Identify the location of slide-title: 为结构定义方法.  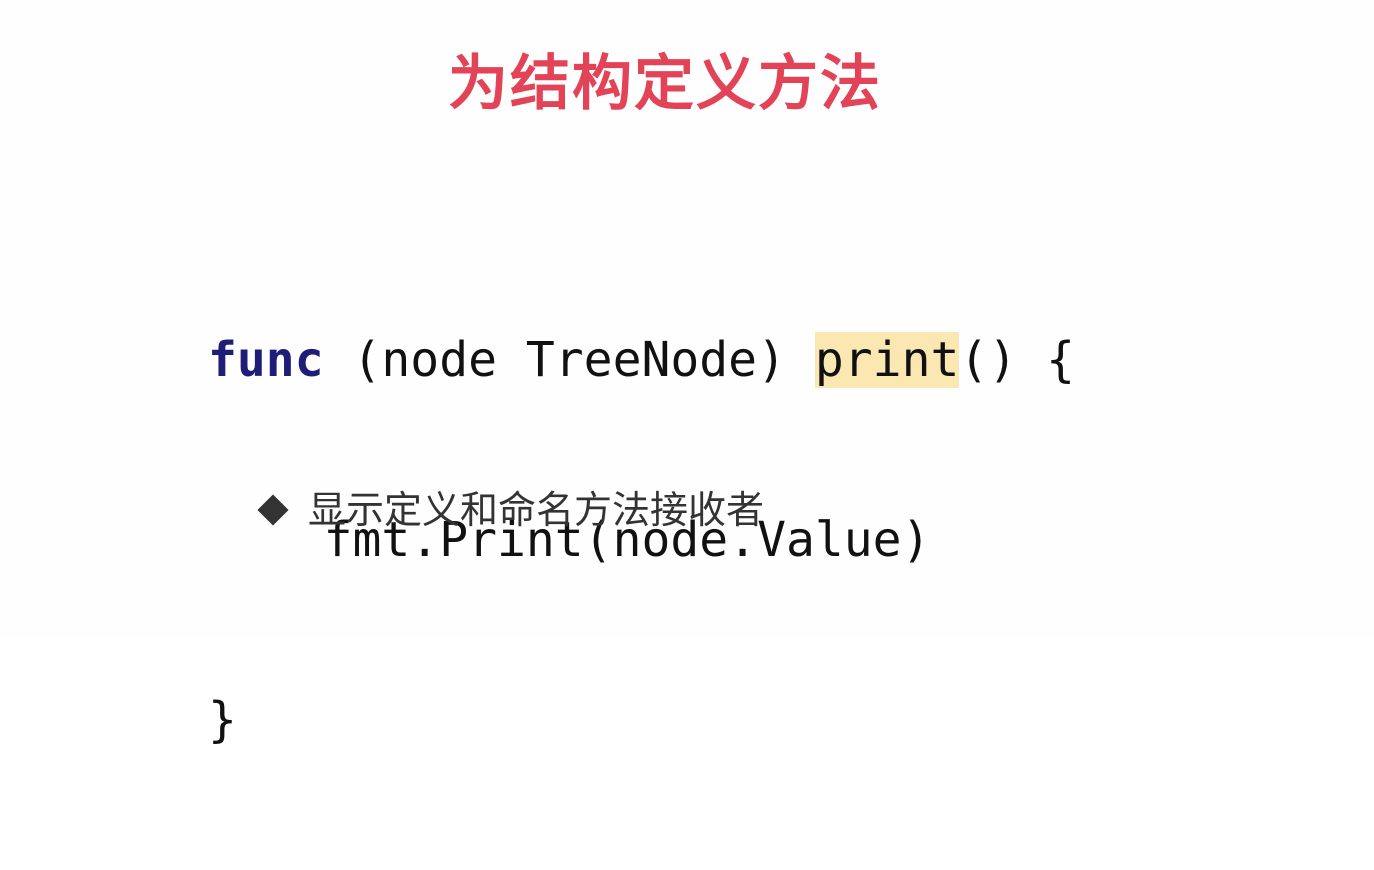
(665, 84).